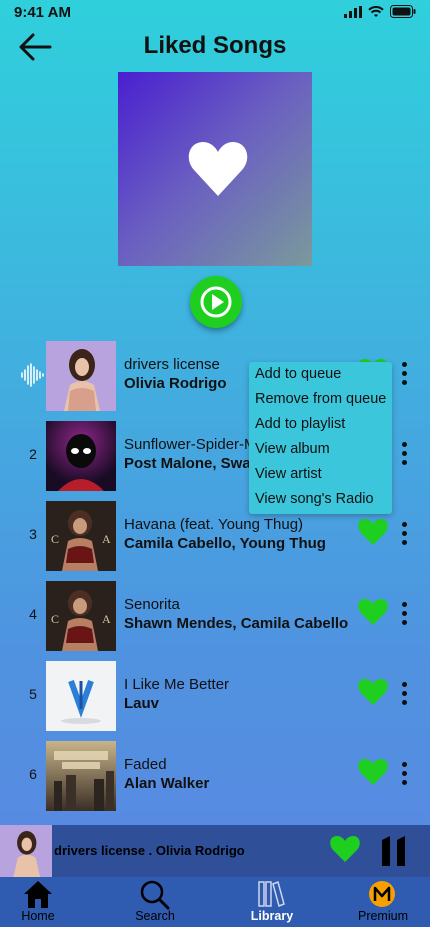  What do you see at coordinates (177, 684) in the screenshot?
I see `track-title: I Like Me Better` at bounding box center [177, 684].